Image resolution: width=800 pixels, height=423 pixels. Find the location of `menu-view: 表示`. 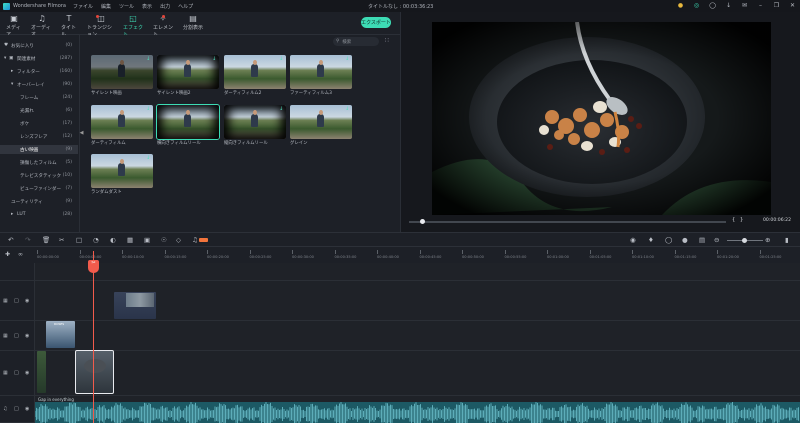

menu-view: 表示 is located at coordinates (147, 6).